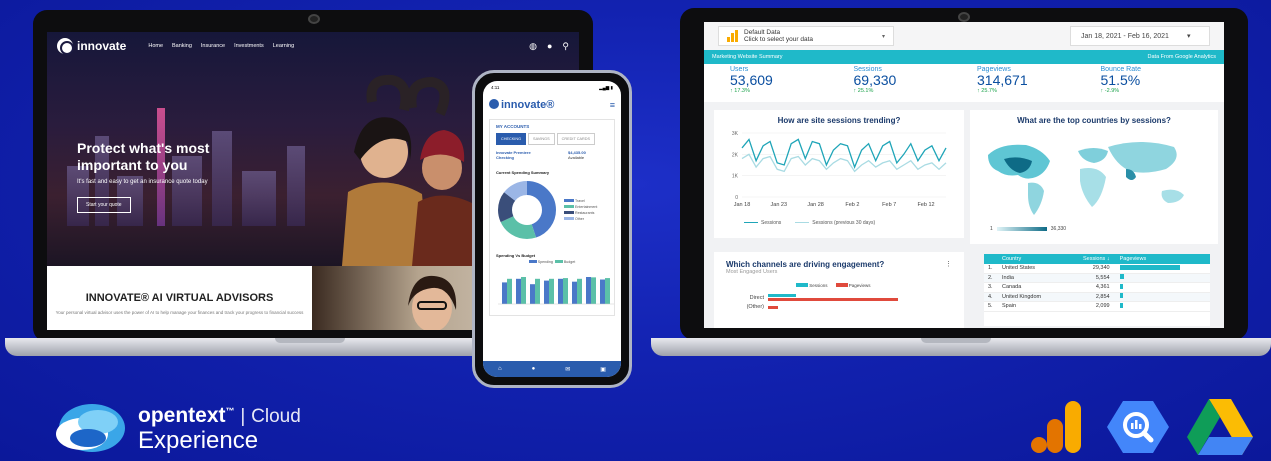 The height and width of the screenshot is (461, 1271). Describe the element at coordinates (1058, 229) in the screenshot. I see `map-scale-max: 36,330` at that location.